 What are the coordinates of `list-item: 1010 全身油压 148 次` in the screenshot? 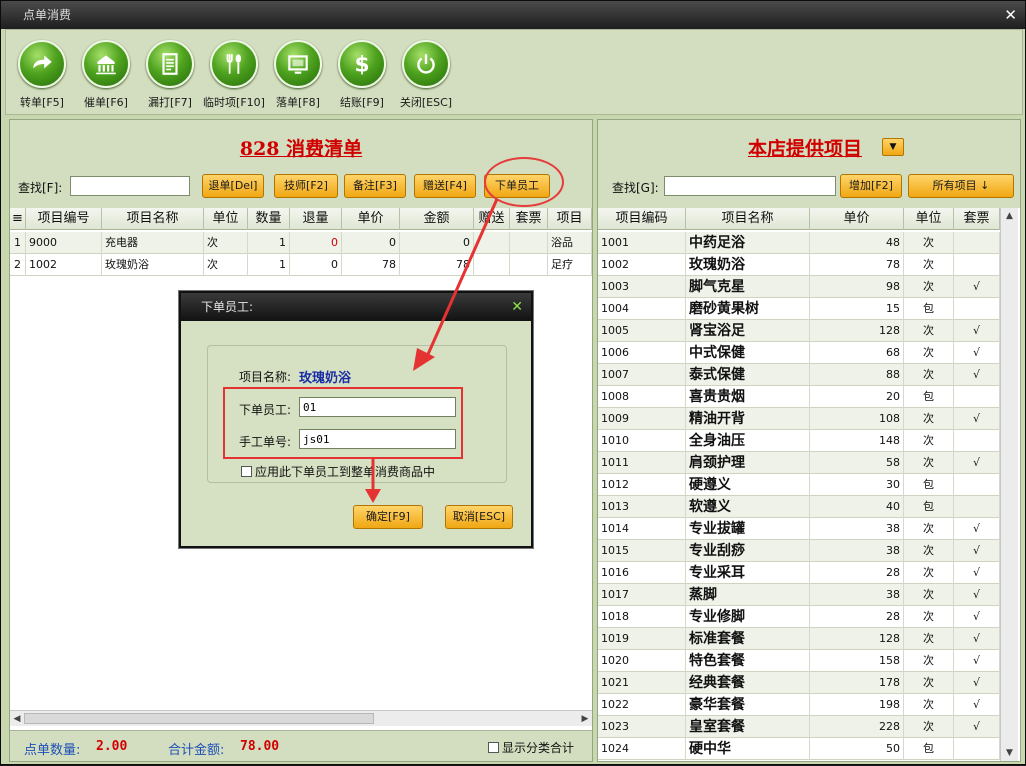 It's located at (799, 441).